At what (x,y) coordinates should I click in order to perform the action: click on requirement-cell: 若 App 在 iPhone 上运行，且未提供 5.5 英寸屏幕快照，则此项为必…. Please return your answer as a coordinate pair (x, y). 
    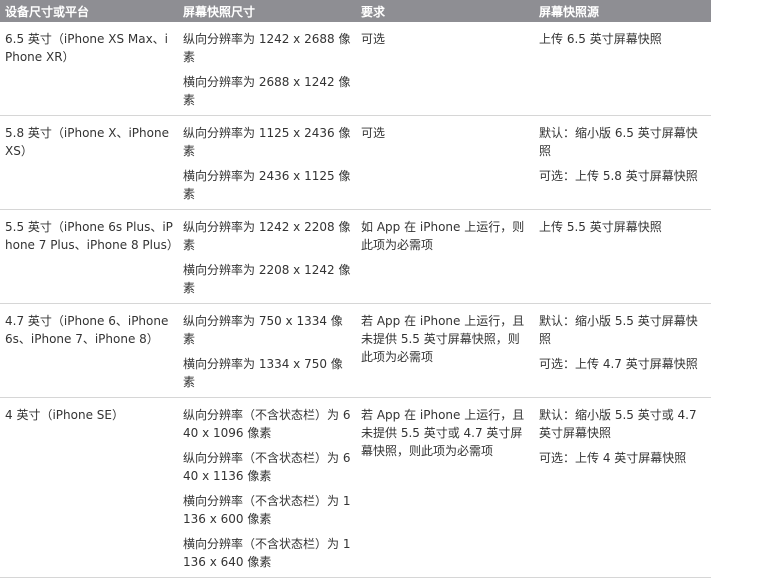
    Looking at the image, I should click on (445, 350).